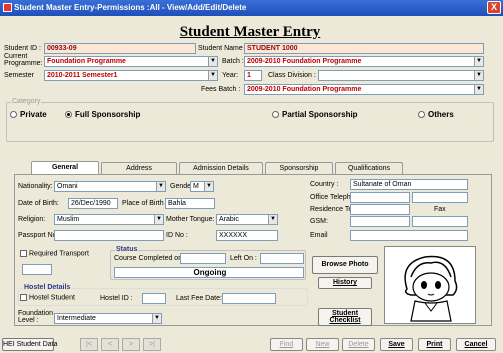 The image size is (503, 353). Describe the element at coordinates (233, 61) in the screenshot. I see `batch-label: Batch :` at that location.